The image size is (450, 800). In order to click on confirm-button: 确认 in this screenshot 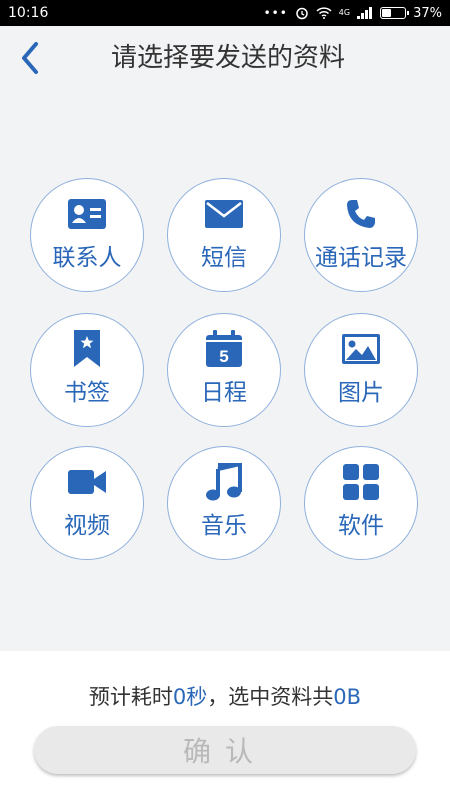, I will do `click(225, 750)`.